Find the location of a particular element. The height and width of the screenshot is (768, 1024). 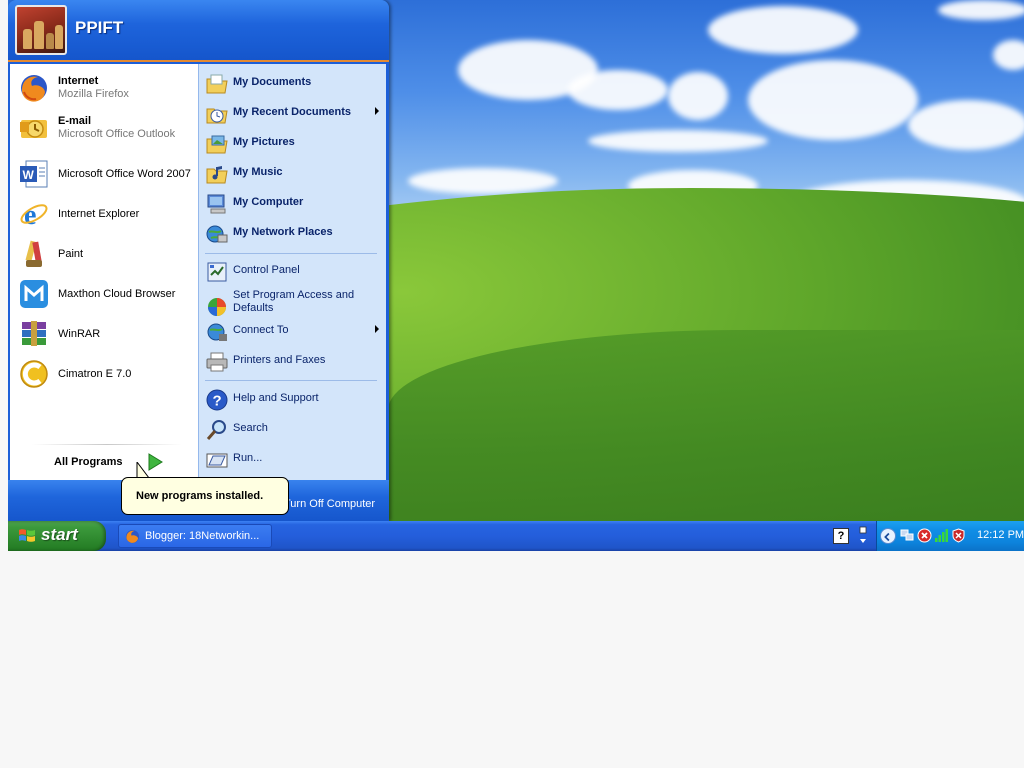

help-icon: ? is located at coordinates (217, 400).